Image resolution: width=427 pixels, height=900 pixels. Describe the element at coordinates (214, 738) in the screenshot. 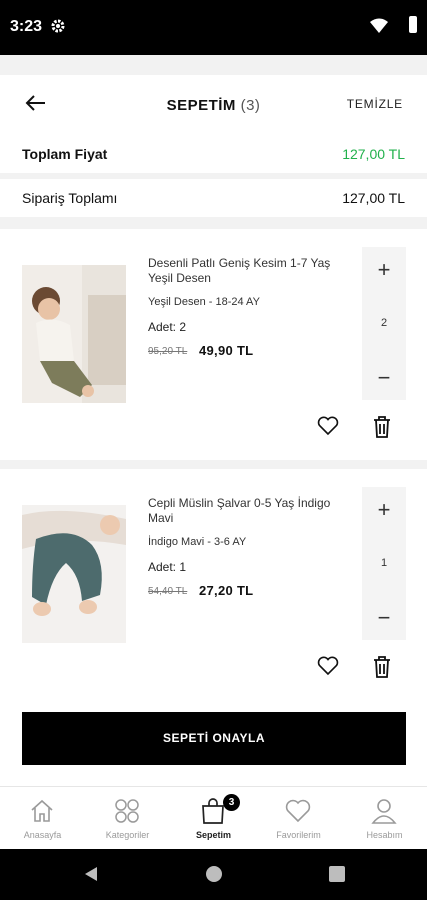

I see `confirm-cart-button: SEPETİ ONAYLA` at that location.